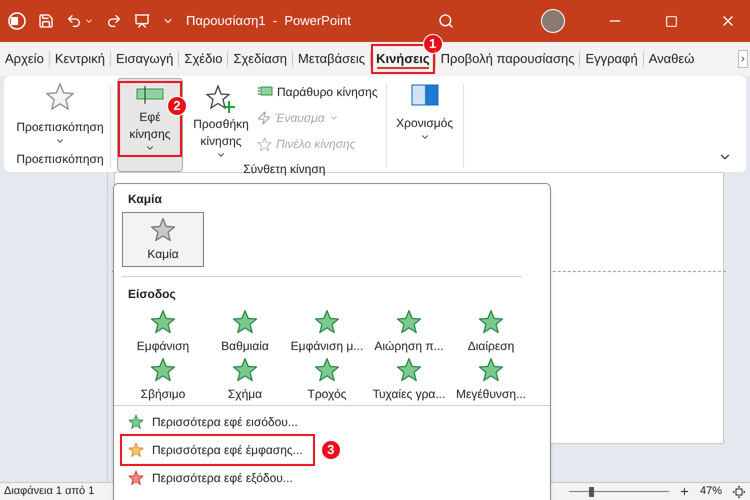 The image size is (750, 500). Describe the element at coordinates (114, 21) in the screenshot. I see `redo-icon` at that location.